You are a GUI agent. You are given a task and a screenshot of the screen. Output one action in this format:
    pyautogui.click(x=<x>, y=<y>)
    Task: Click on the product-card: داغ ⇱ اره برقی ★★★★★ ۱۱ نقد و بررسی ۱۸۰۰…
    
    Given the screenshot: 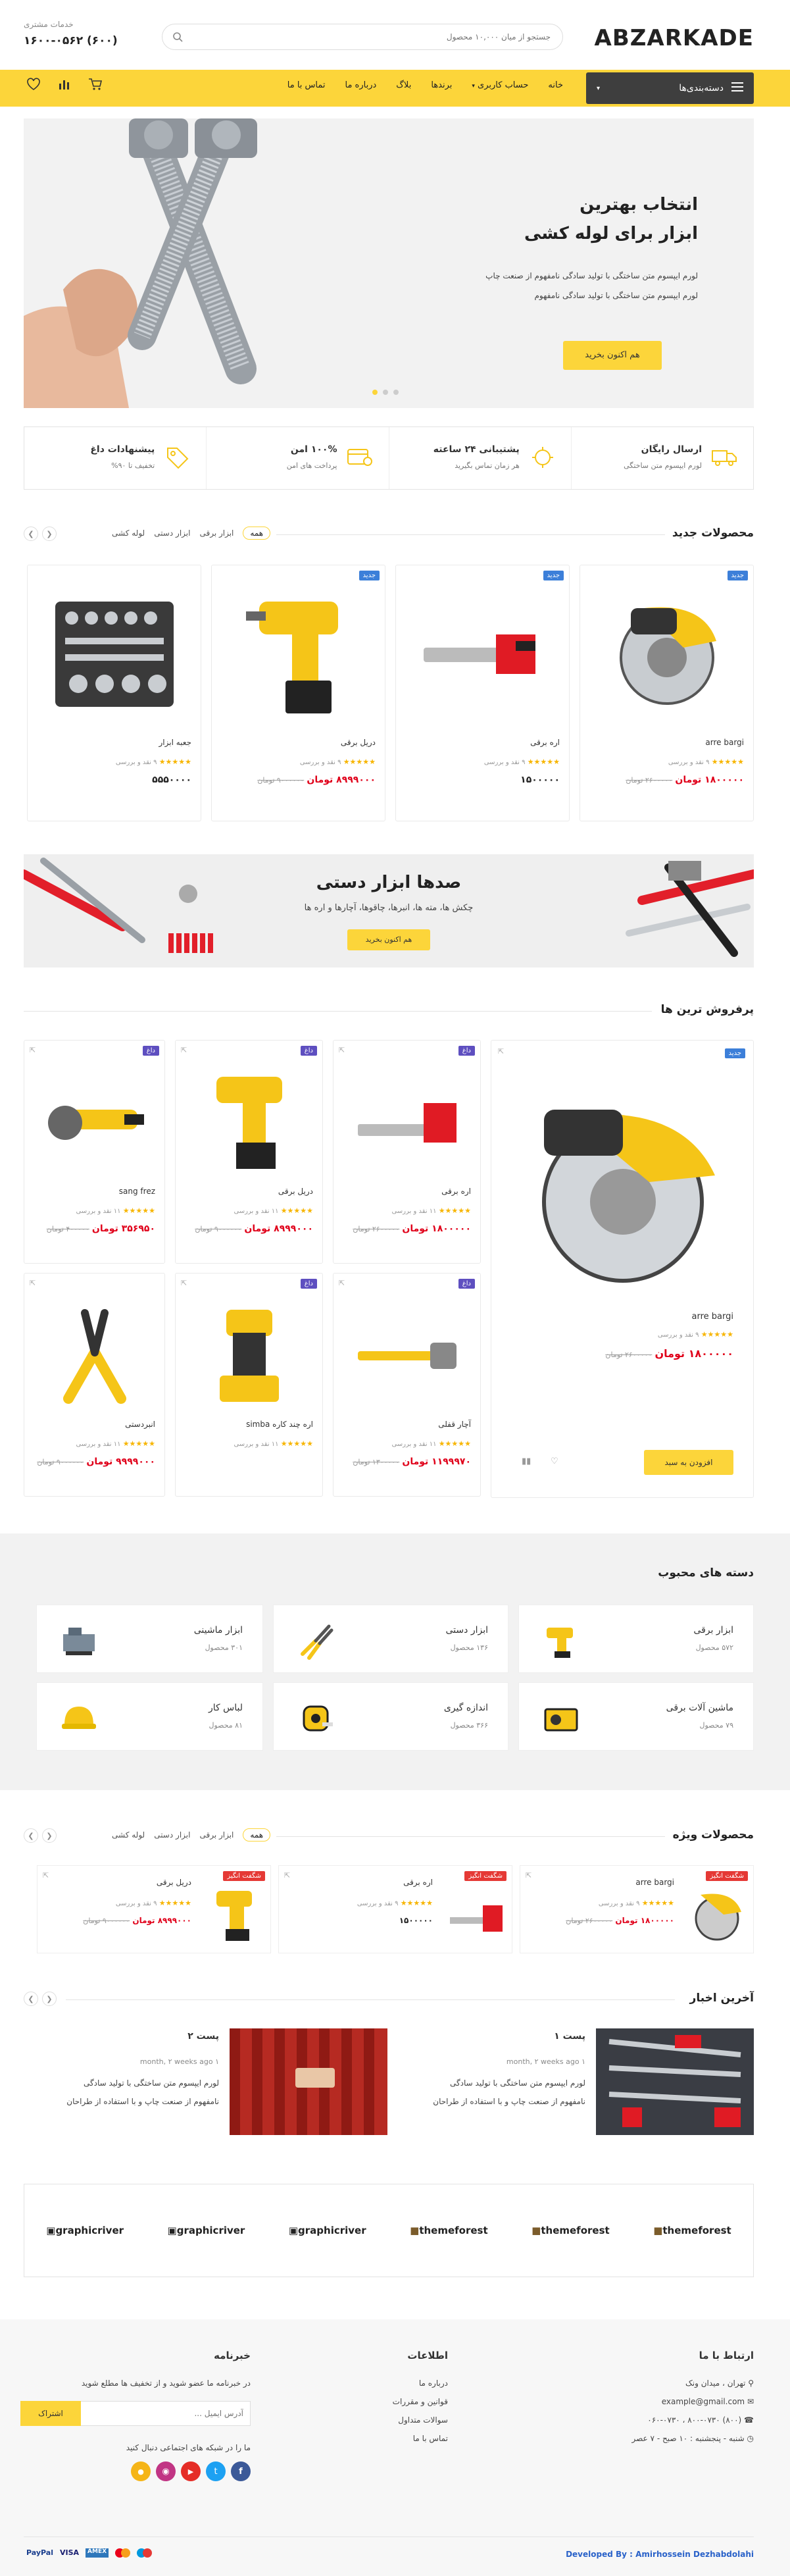 What is the action you would take?
    pyautogui.click(x=407, y=1152)
    